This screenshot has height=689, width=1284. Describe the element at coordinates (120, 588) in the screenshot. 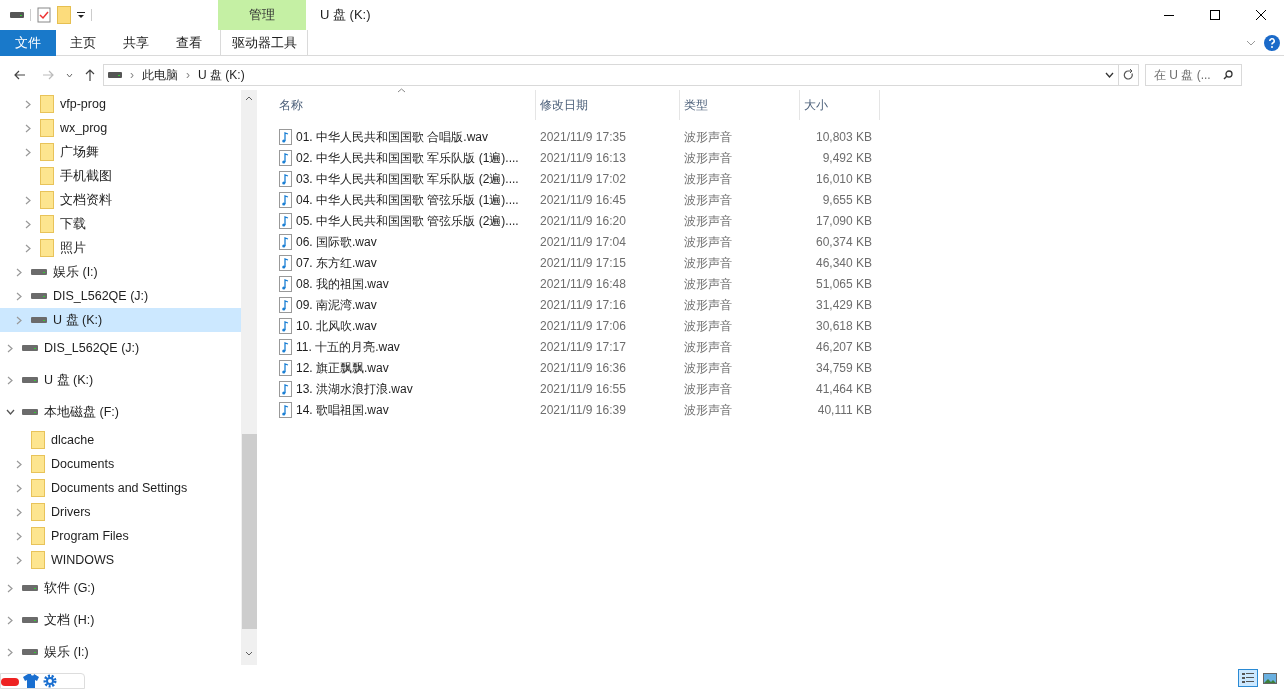

I see `tree-item: 软件 (G:)` at that location.